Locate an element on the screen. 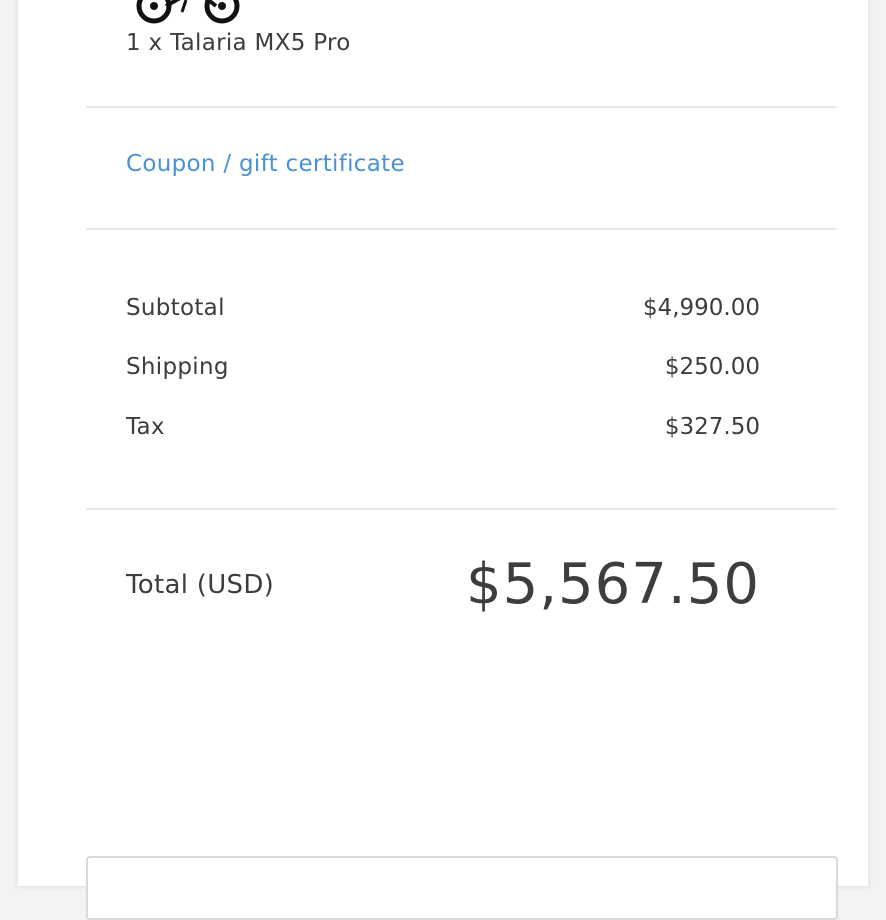  tax-label: Tax is located at coordinates (145, 427).